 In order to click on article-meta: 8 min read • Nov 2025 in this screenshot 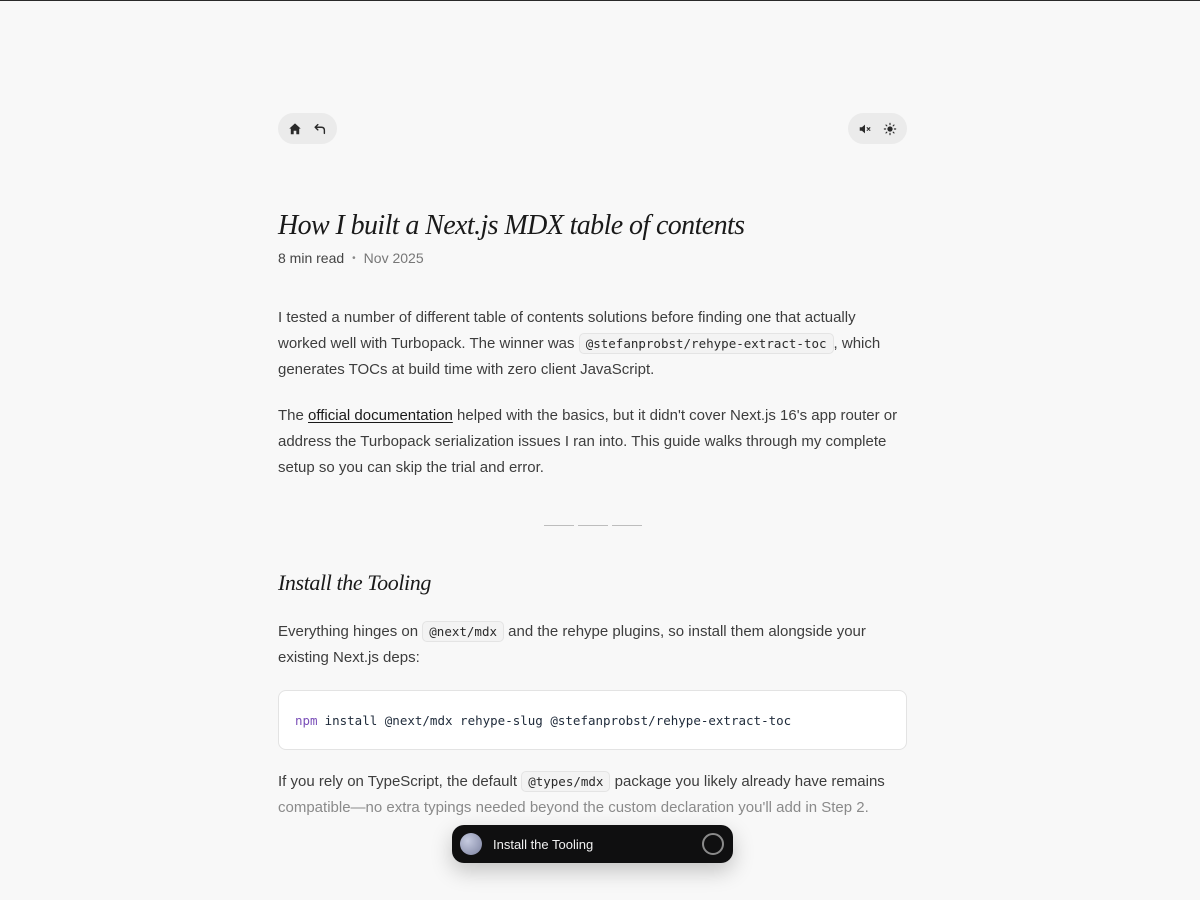, I will do `click(351, 258)`.